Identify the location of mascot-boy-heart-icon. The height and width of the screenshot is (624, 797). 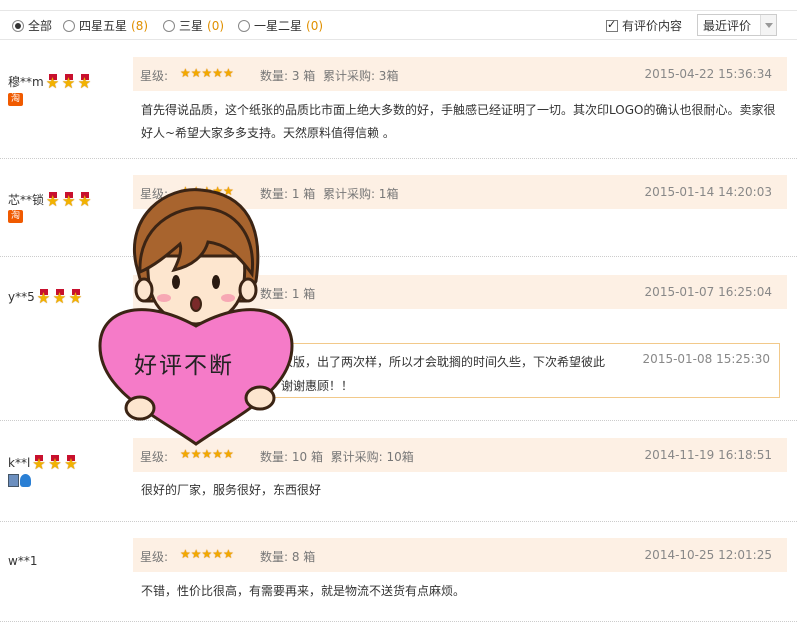
(196, 317).